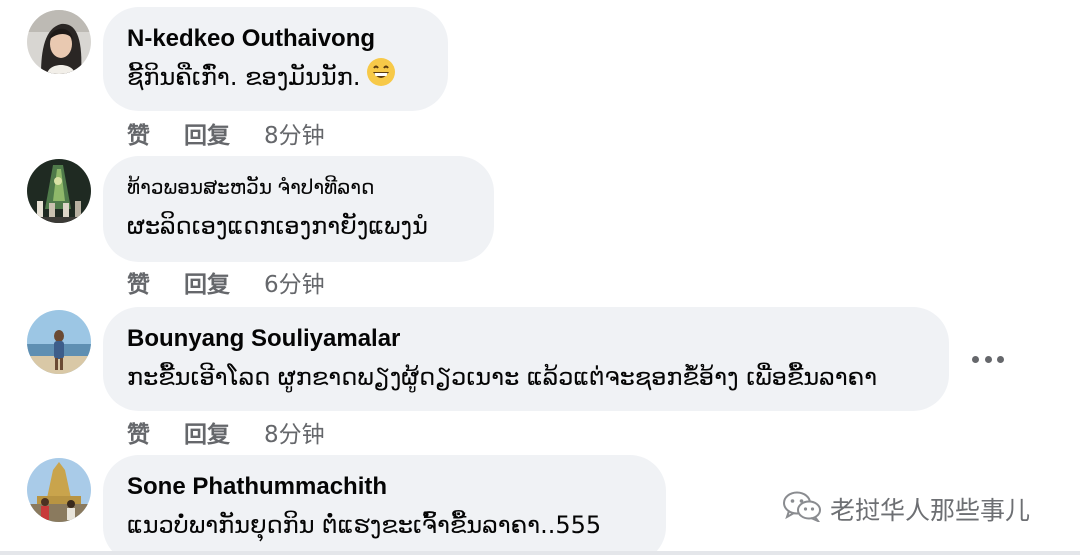  What do you see at coordinates (274, 39) in the screenshot?
I see `comment-author: N-kedkeo Outhaivong` at bounding box center [274, 39].